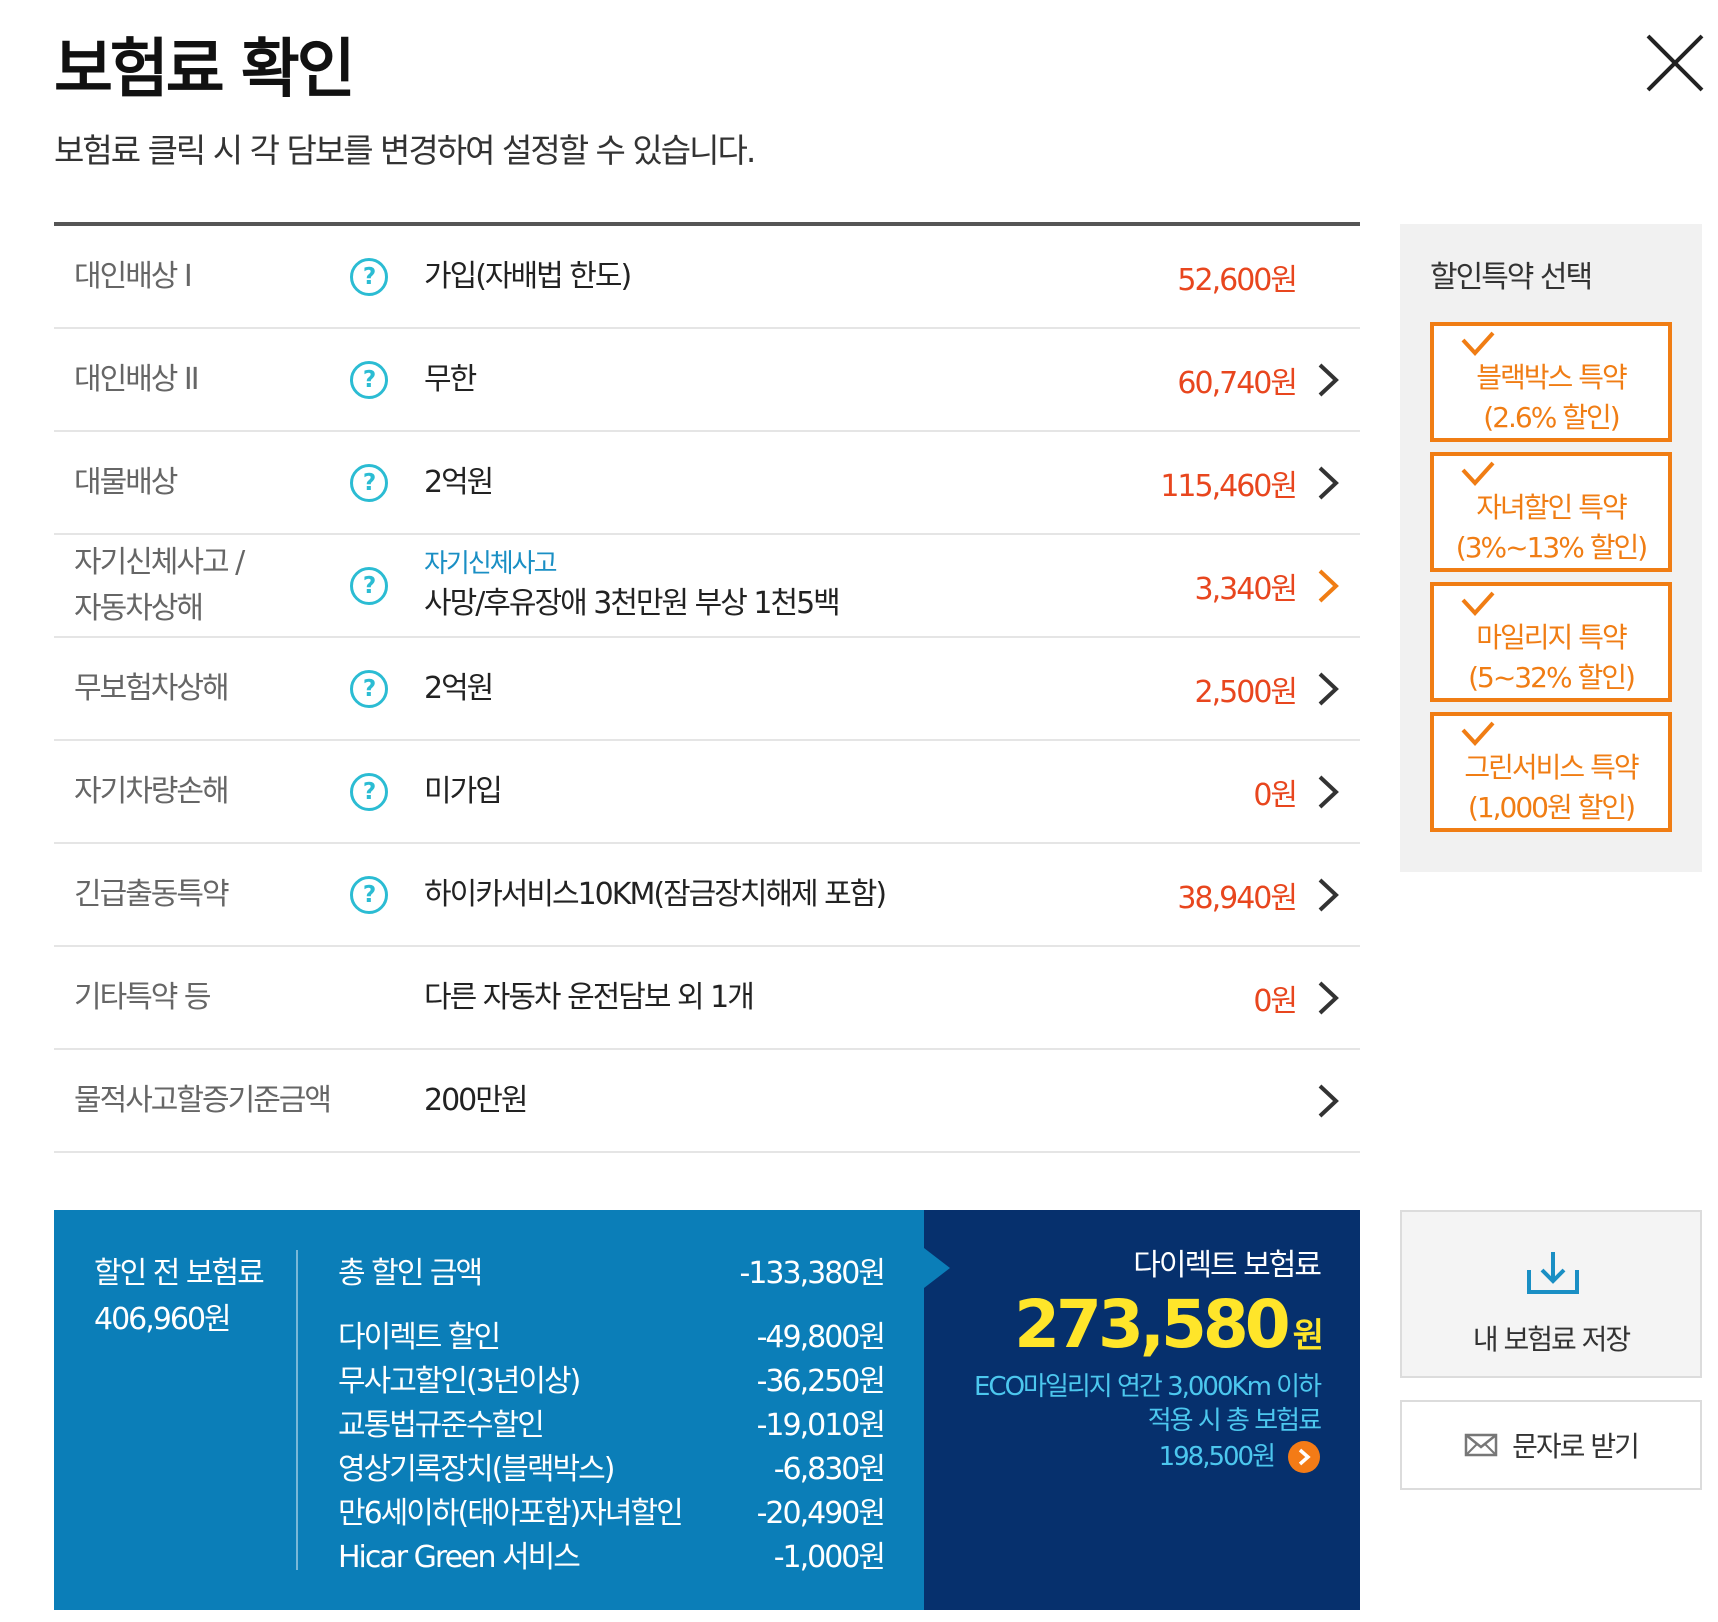 The width and height of the screenshot is (1718, 1622). What do you see at coordinates (143, 997) in the screenshot?
I see `coverage-name: 기타특약 등` at bounding box center [143, 997].